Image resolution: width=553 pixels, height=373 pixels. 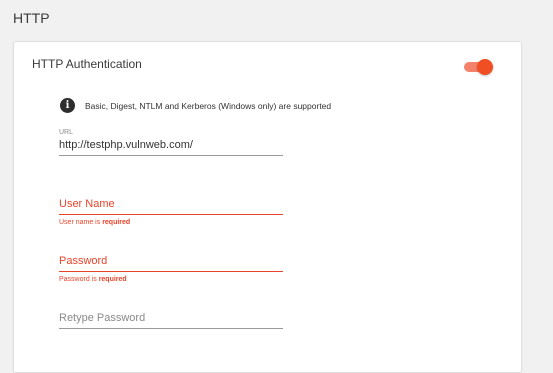 I want to click on retype-password-field, so click(x=171, y=320).